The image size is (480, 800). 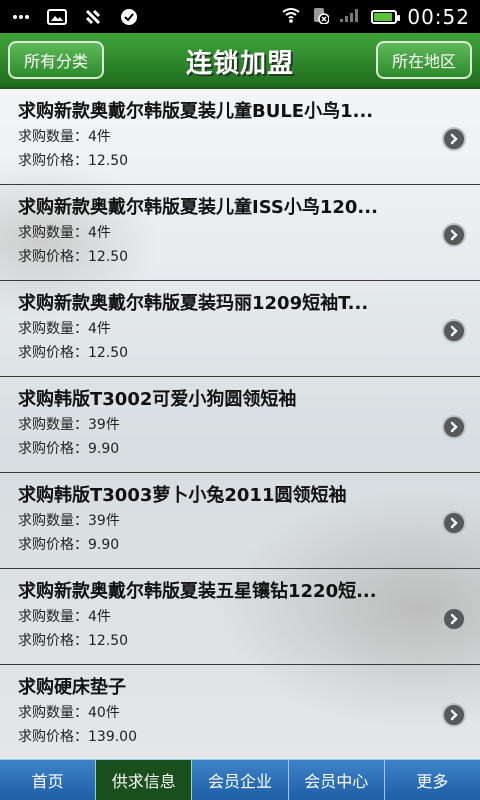 What do you see at coordinates (157, 399) in the screenshot?
I see `item-title: 求购韩版T3002可爱小狗圆领短袖` at bounding box center [157, 399].